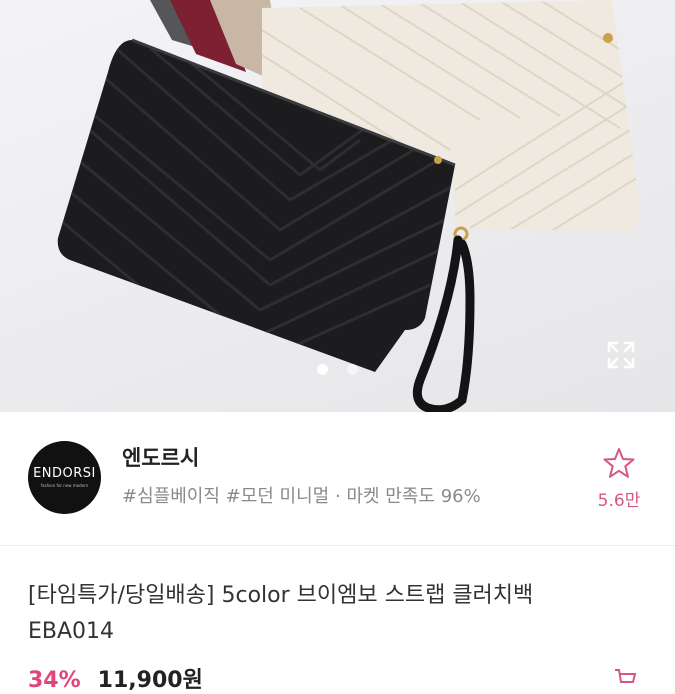 Image resolution: width=675 pixels, height=694 pixels. Describe the element at coordinates (71, 631) in the screenshot. I see `product-code: EBA014` at that location.